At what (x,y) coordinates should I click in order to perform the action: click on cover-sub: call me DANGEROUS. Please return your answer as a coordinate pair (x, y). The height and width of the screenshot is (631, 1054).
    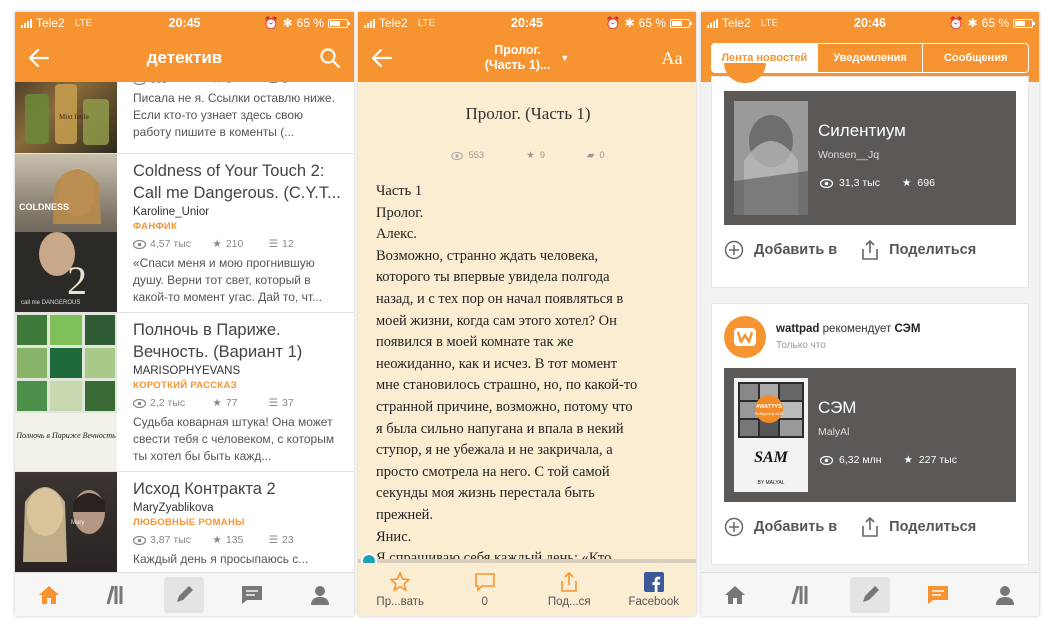
    Looking at the image, I should click on (50, 303).